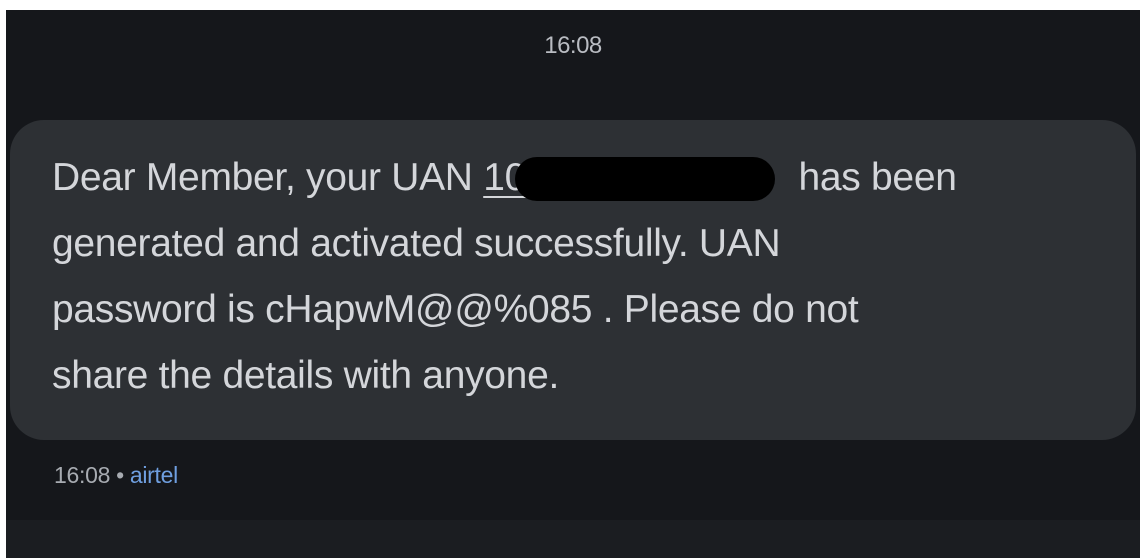  Describe the element at coordinates (268, 177) in the screenshot. I see `message-line-1-text: Dear Member, your UAN` at that location.